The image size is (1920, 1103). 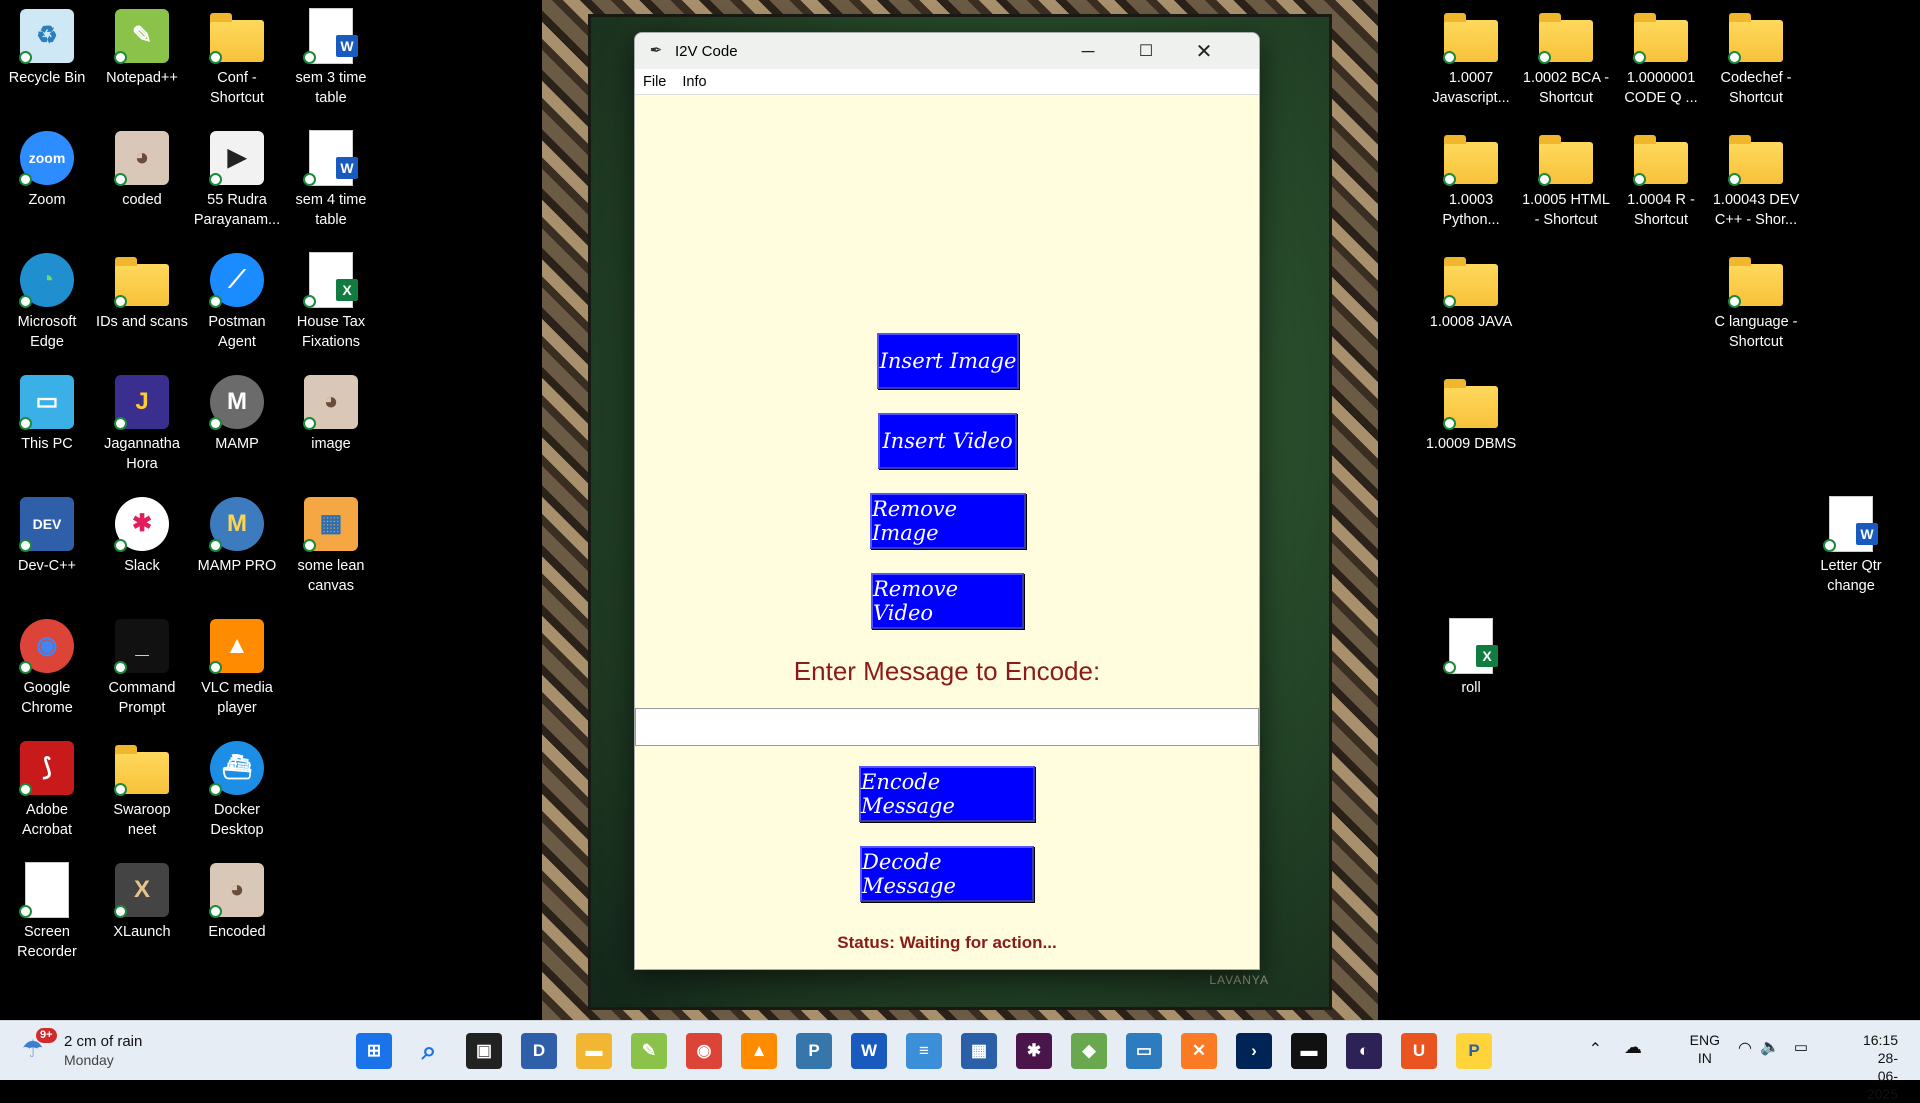 What do you see at coordinates (1088, 51) in the screenshot?
I see `minimize-button: ─` at bounding box center [1088, 51].